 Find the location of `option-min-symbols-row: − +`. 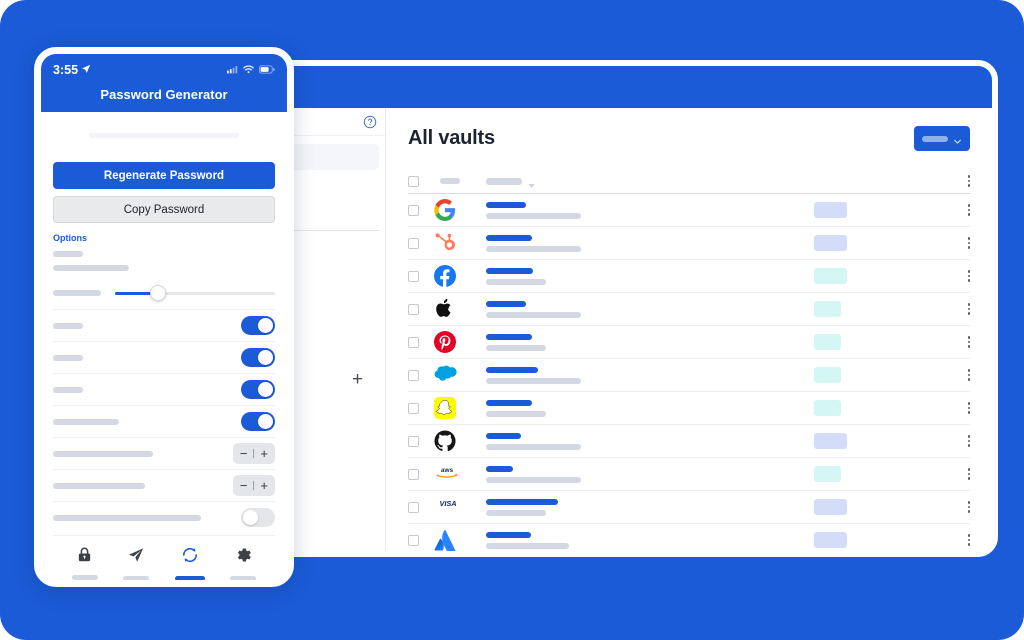

option-min-symbols-row: − + is located at coordinates (164, 485).